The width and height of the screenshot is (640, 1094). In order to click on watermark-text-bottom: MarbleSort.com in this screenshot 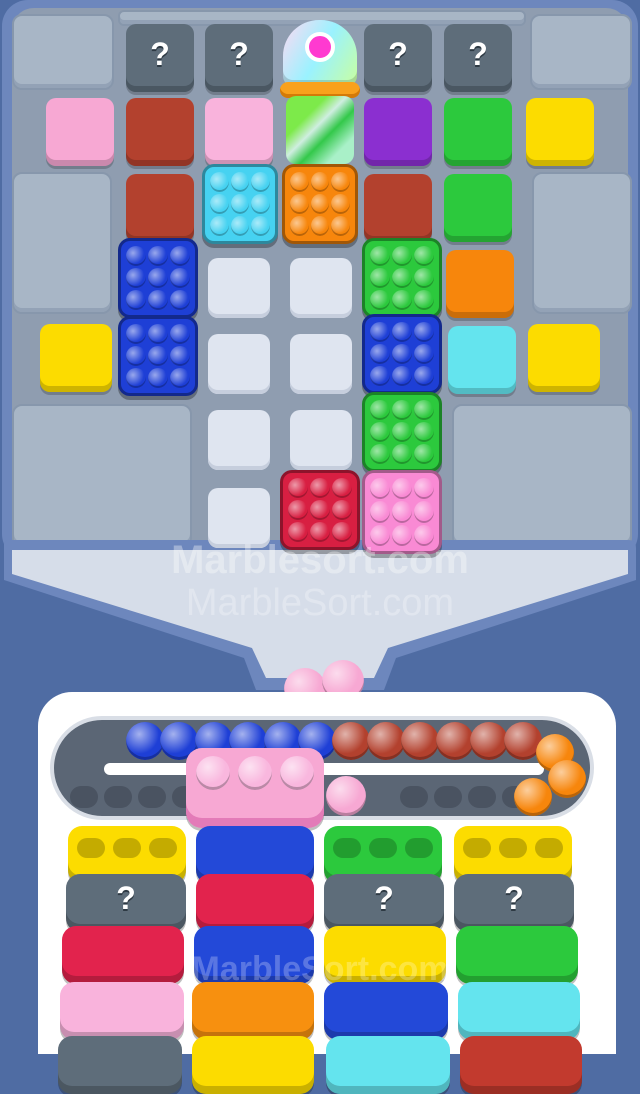, I will do `click(320, 969)`.